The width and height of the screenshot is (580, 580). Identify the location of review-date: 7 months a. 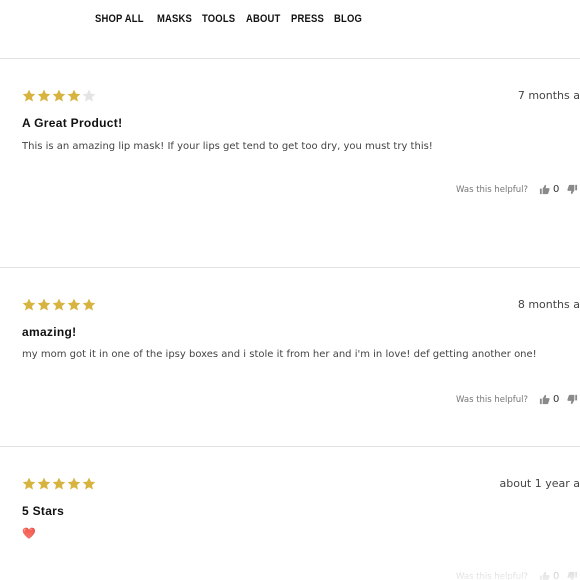
(548, 95).